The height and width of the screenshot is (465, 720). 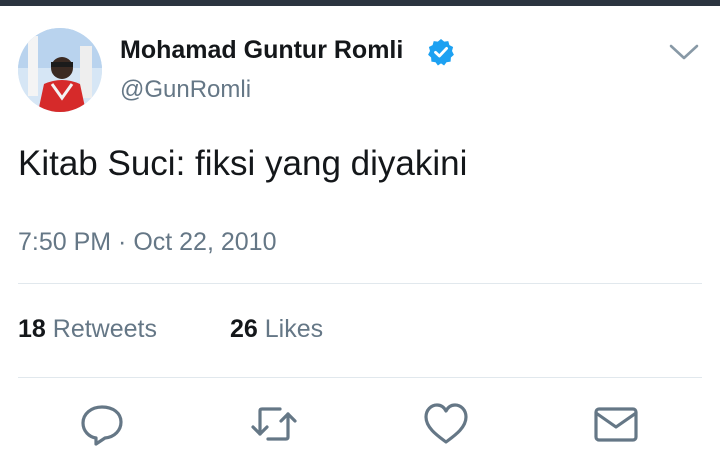 I want to click on chevron-down-icon, so click(x=684, y=52).